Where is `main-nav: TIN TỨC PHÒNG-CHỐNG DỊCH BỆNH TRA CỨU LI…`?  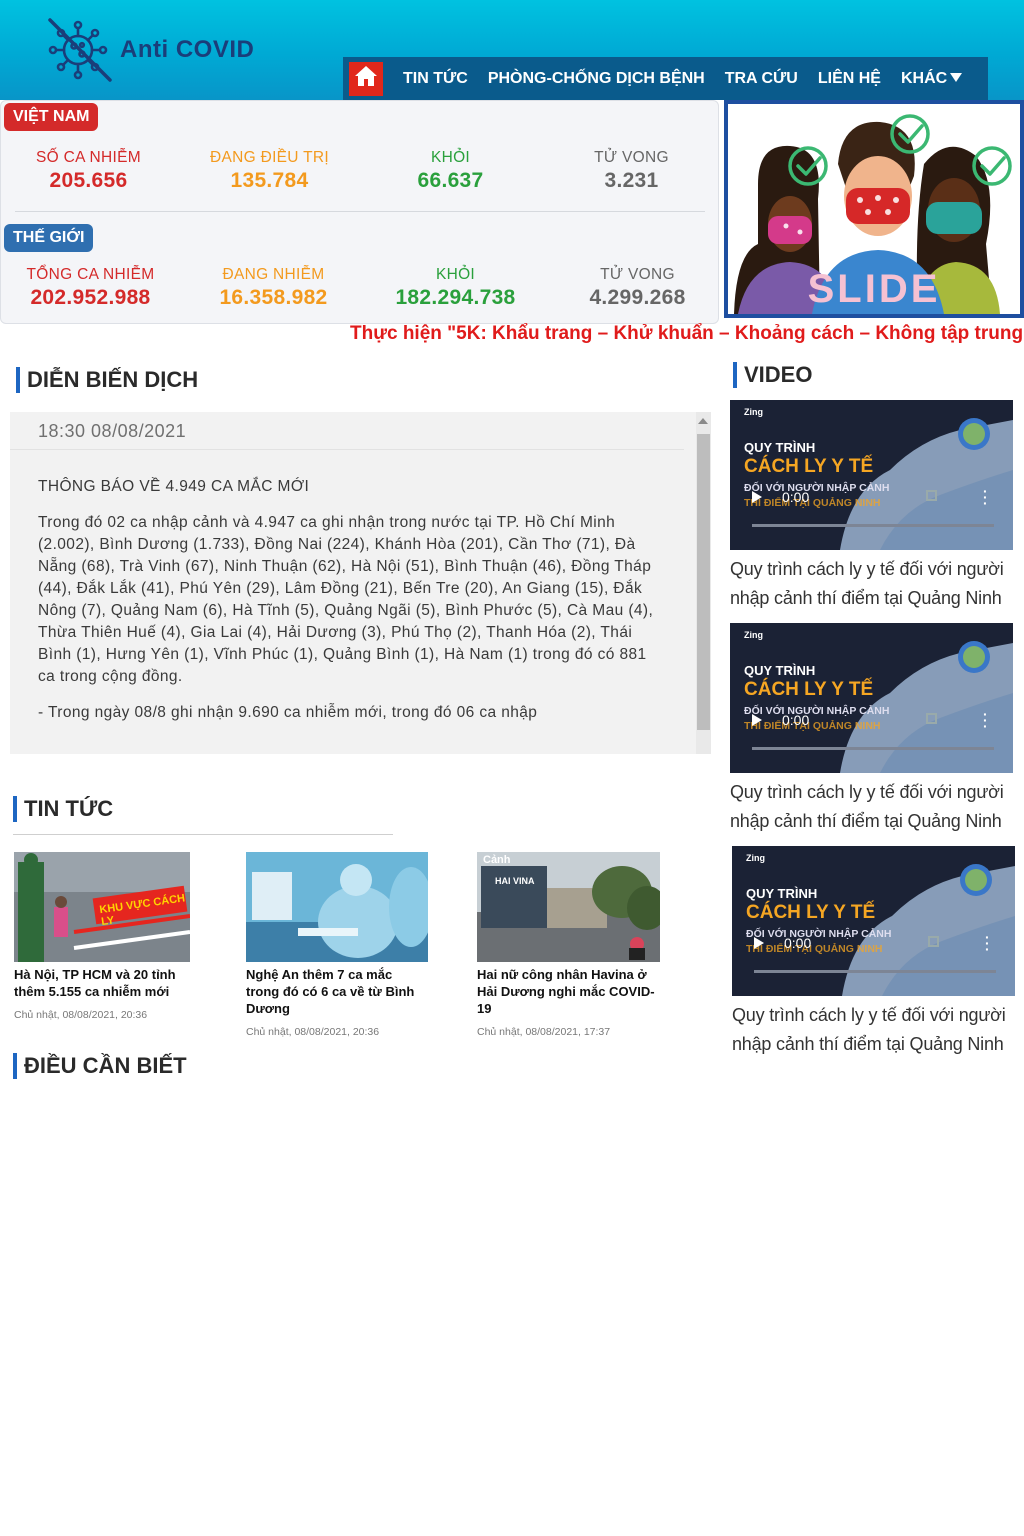
main-nav: TIN TỨC PHÒNG-CHỐNG DỊCH BỆNH TRA CỨU LI… is located at coordinates (665, 78).